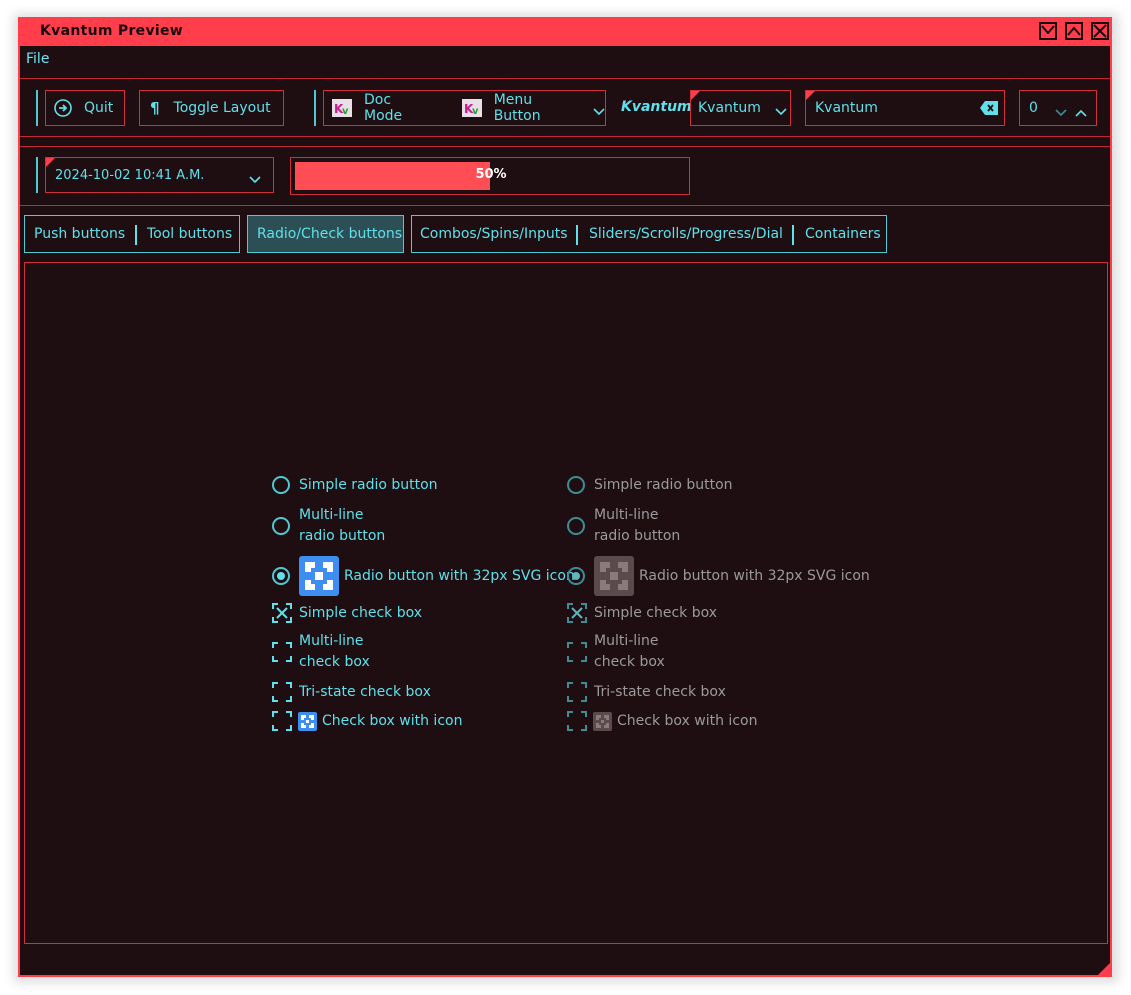 The width and height of the screenshot is (1131, 995). I want to click on menu-bar: File, so click(565, 61).